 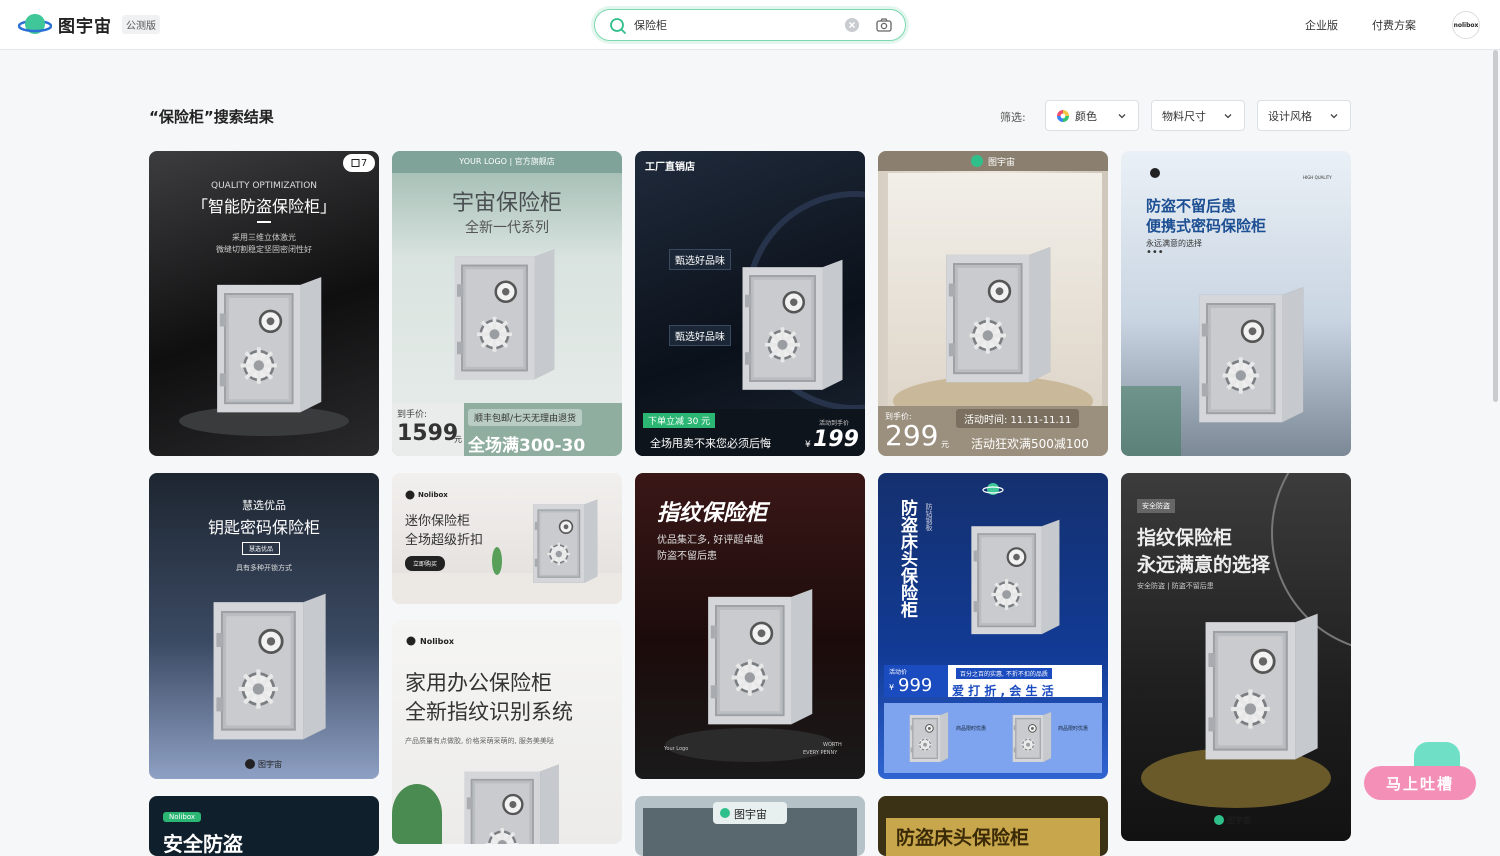 I want to click on logo: 图宇宙 公测版, so click(x=89, y=24).